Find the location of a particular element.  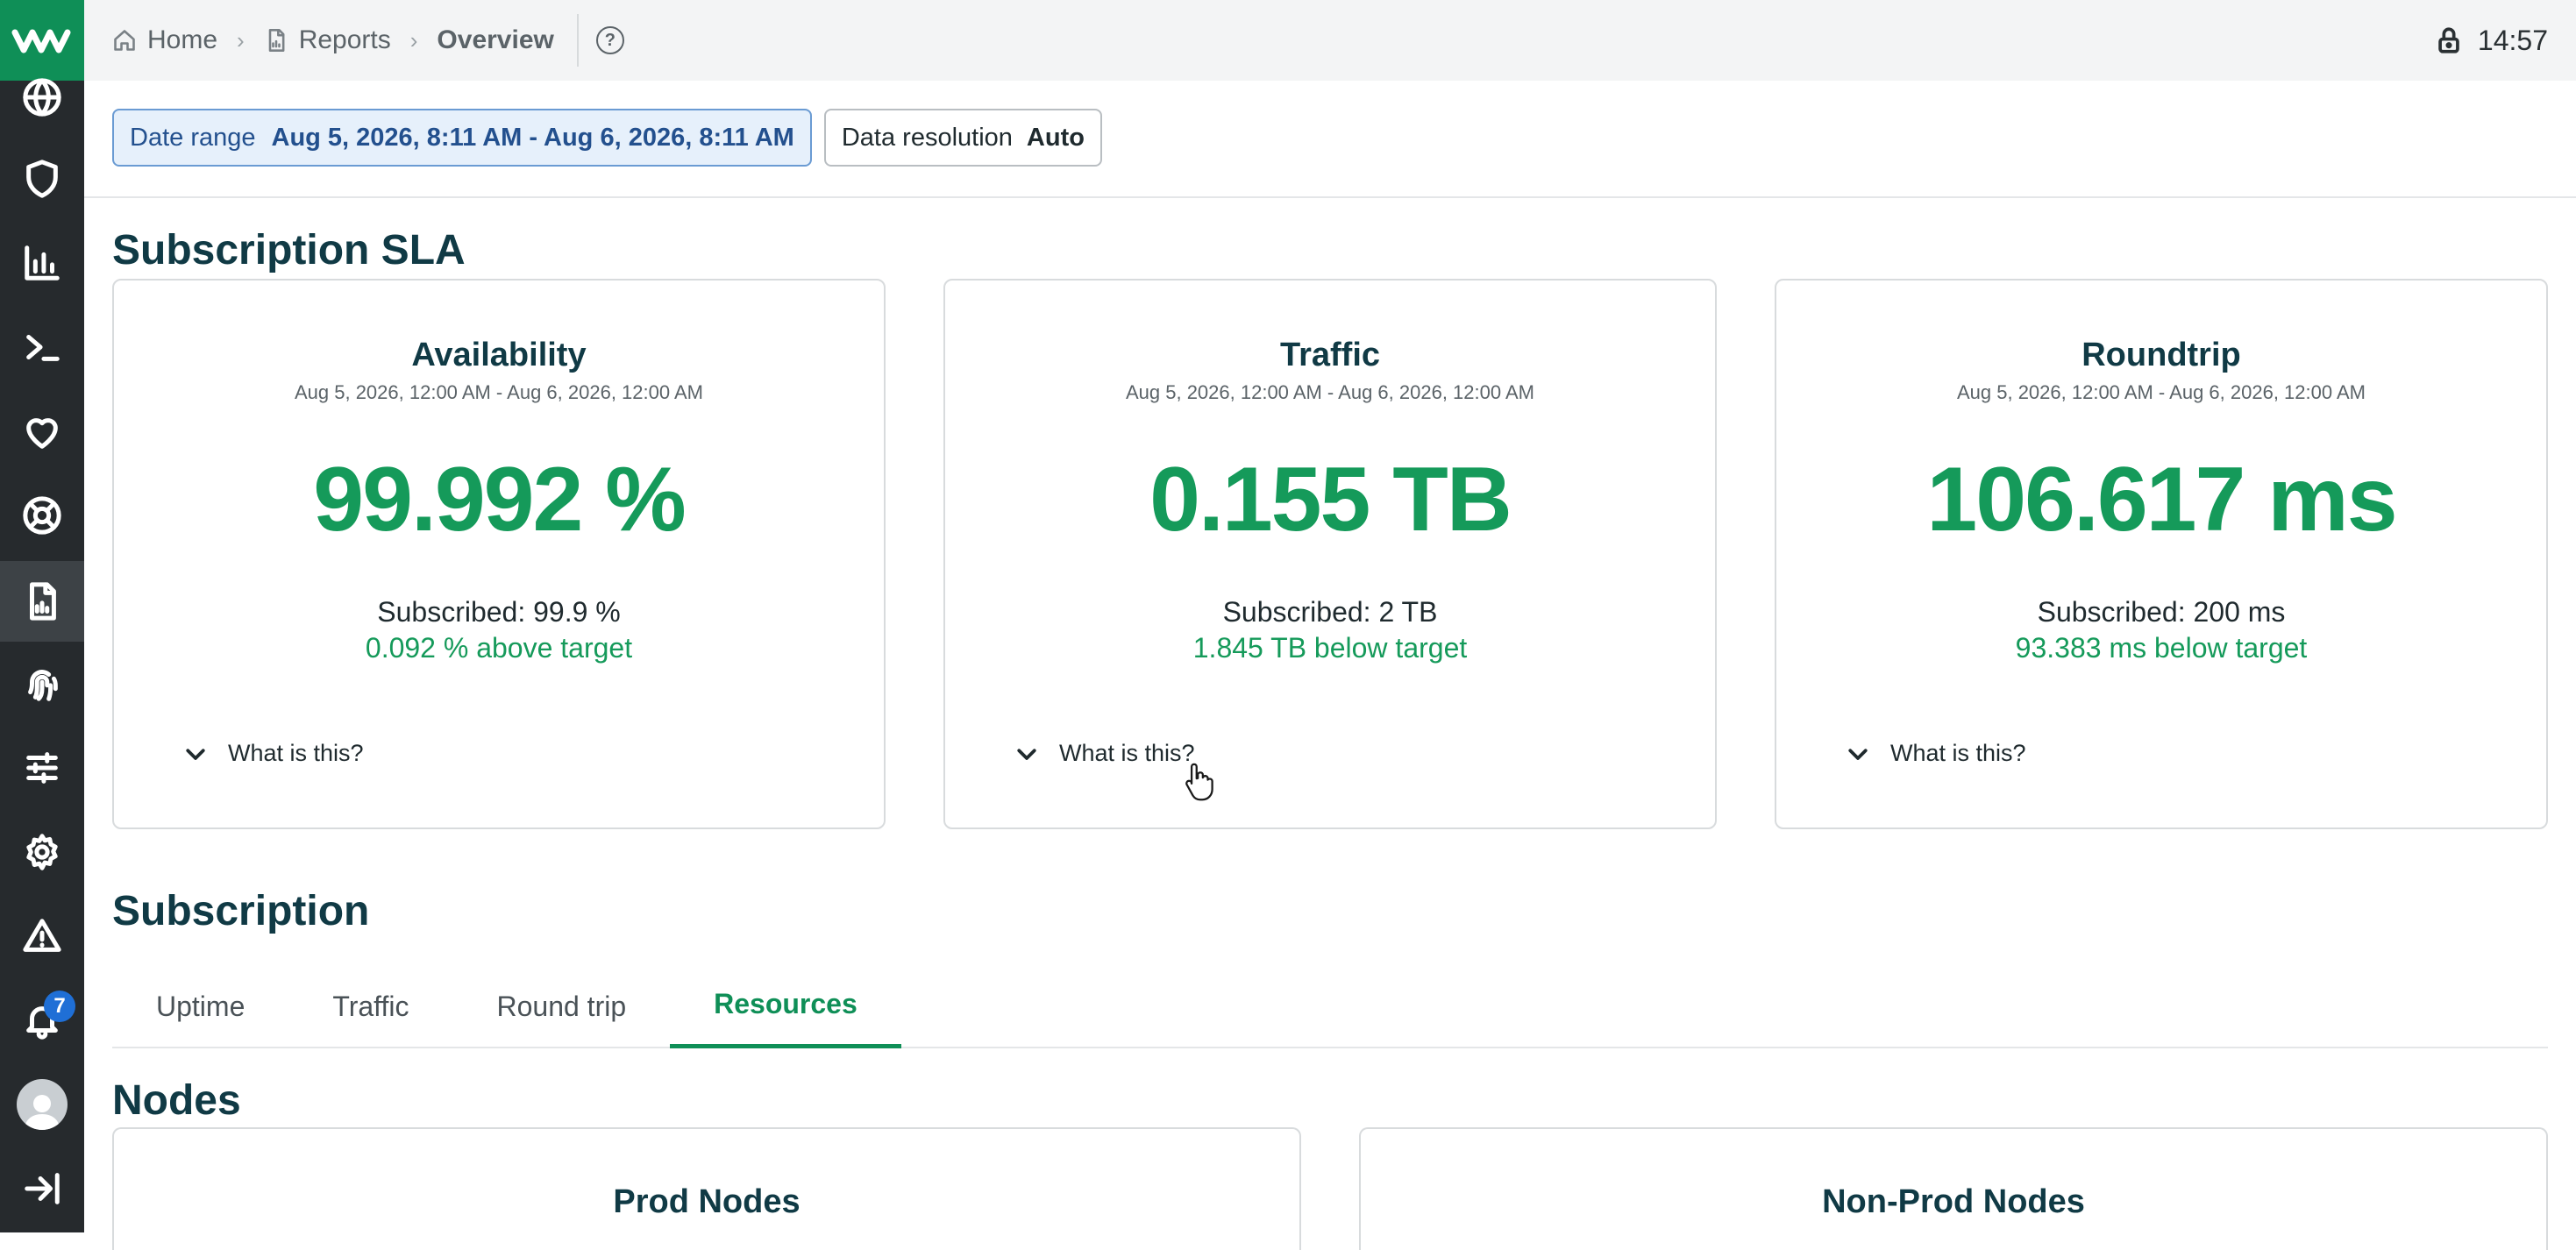

data-resolution-value: Auto is located at coordinates (1055, 137).